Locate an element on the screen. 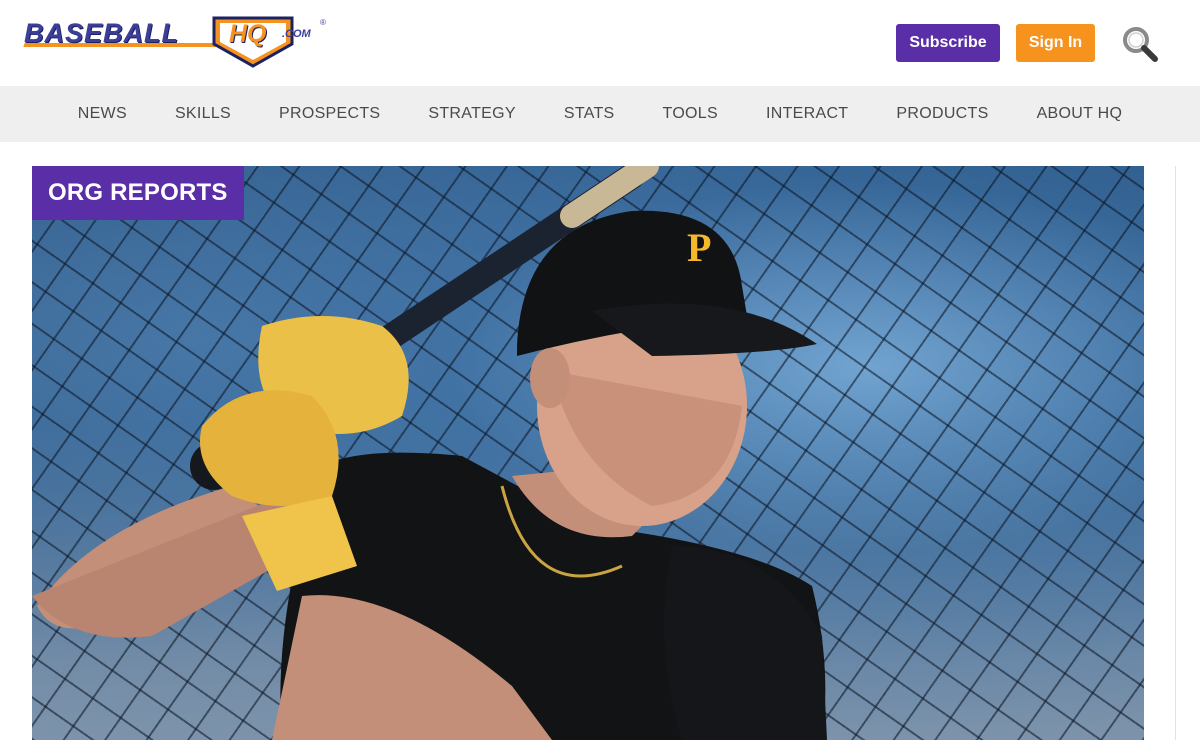 This screenshot has width=1200, height=740. nav-item-about-hq: ABOUT HQ is located at coordinates (1080, 114).